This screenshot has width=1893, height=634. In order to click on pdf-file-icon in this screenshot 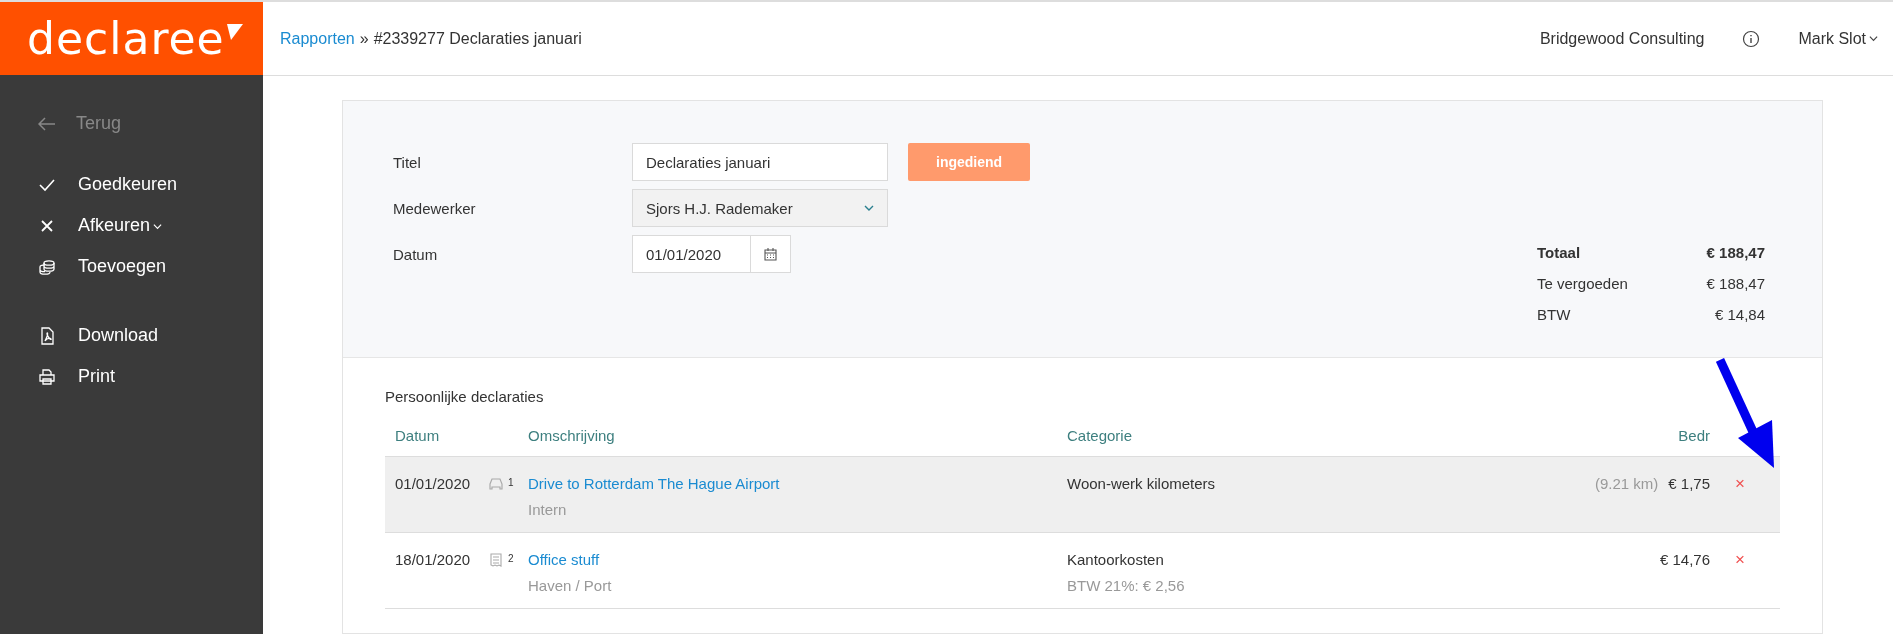, I will do `click(47, 335)`.